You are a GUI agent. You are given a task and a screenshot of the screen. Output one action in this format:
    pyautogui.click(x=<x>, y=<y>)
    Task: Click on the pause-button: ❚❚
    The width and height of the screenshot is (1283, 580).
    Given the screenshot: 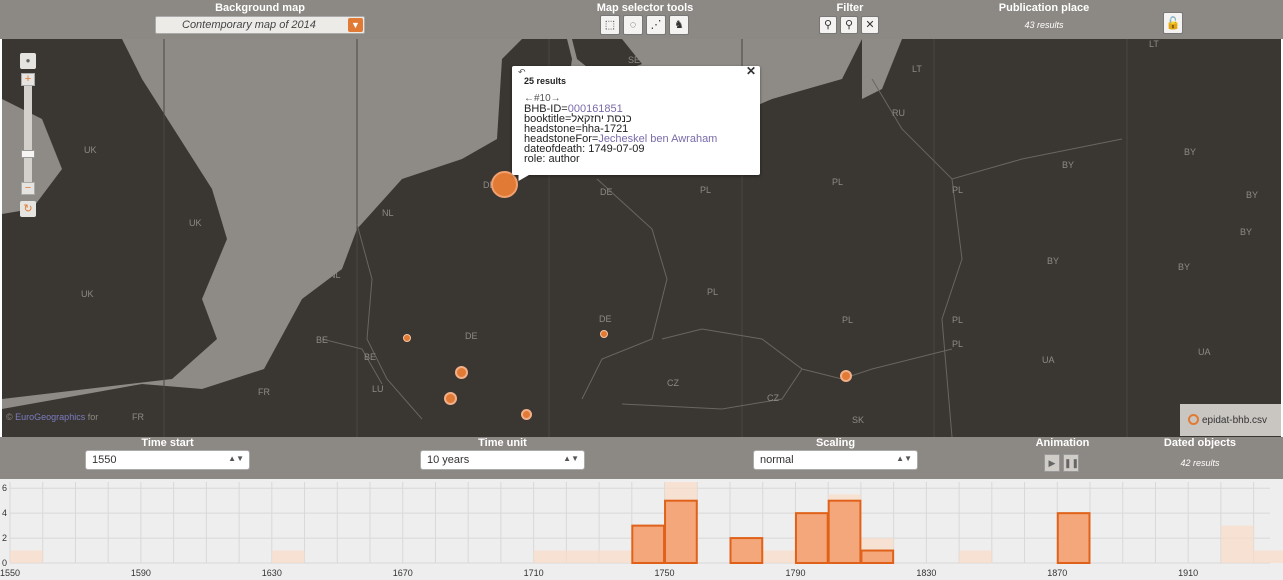 What is the action you would take?
    pyautogui.click(x=1071, y=463)
    